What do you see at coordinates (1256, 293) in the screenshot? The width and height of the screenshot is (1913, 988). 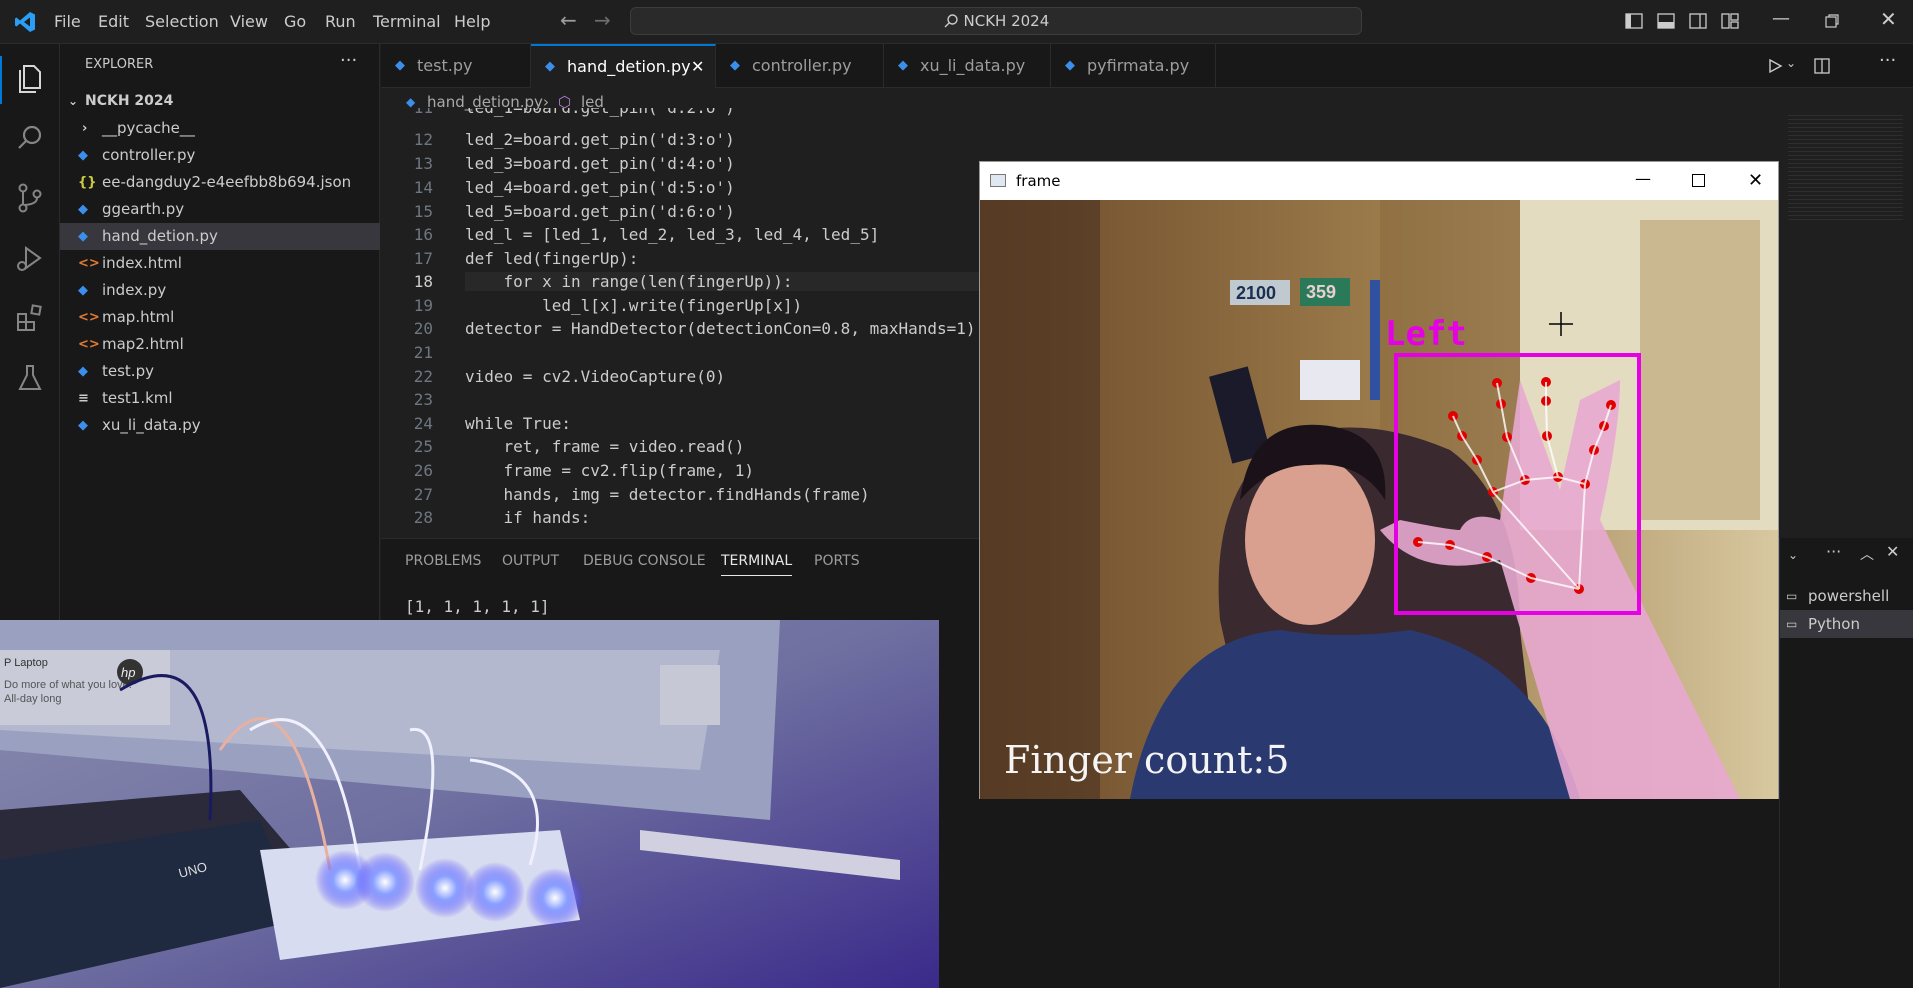 I see `poster-number: 2100` at bounding box center [1256, 293].